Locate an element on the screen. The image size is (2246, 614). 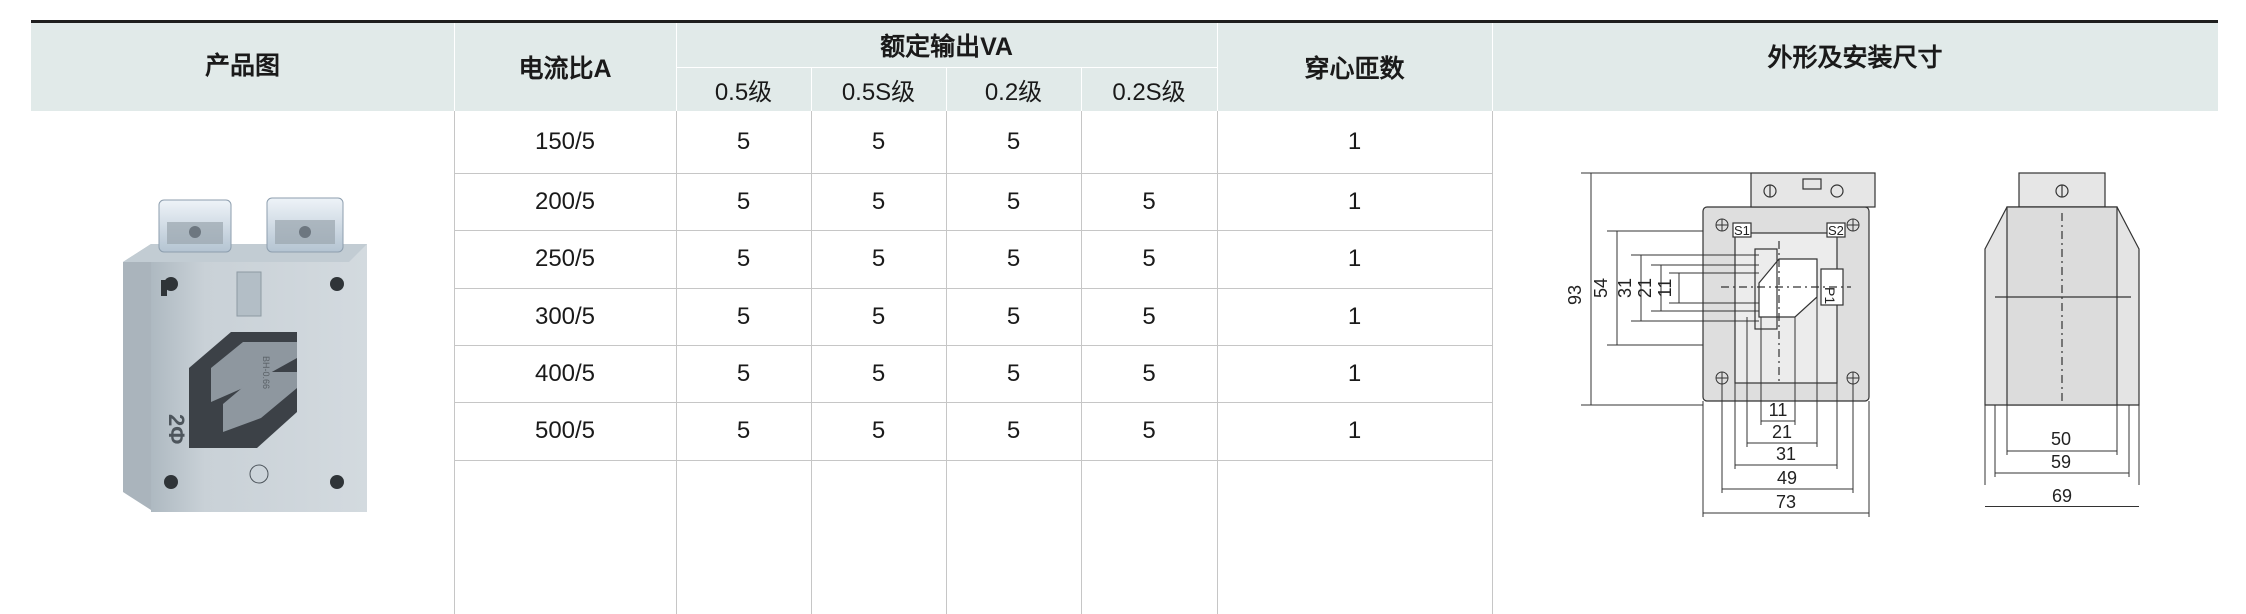
header-class-0-5s: 0.5S级 is located at coordinates (878, 92).